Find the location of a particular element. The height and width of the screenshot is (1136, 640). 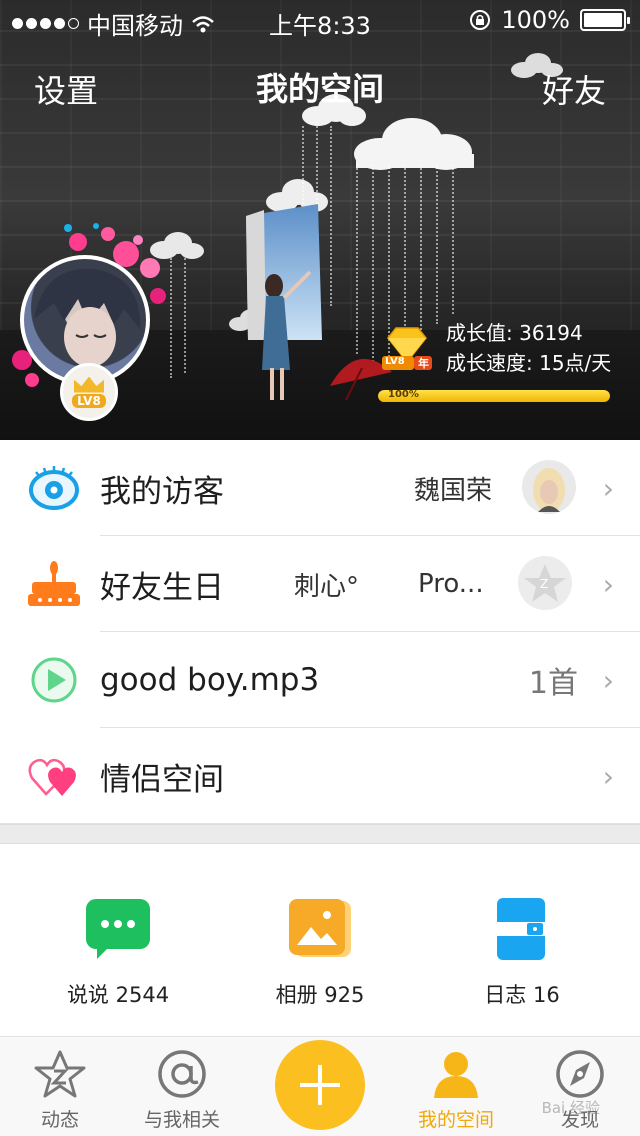

tab-bar: 动态 与我相关 我的空间 发现 Bai 经验 is located at coordinates (320, 1086).